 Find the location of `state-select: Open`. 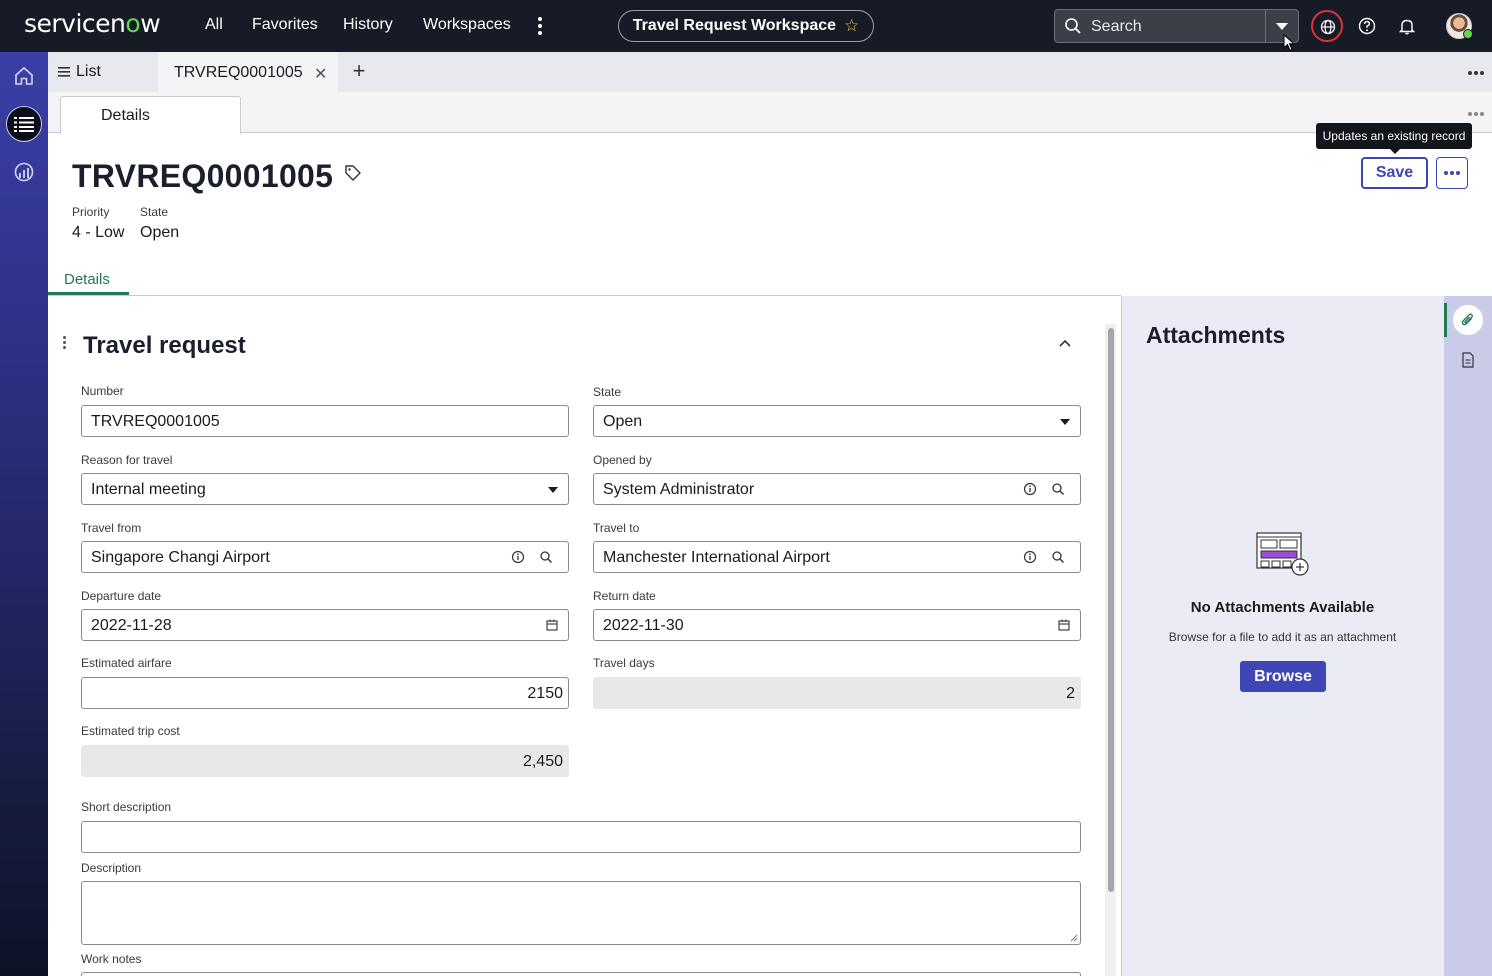

state-select: Open is located at coordinates (837, 421).